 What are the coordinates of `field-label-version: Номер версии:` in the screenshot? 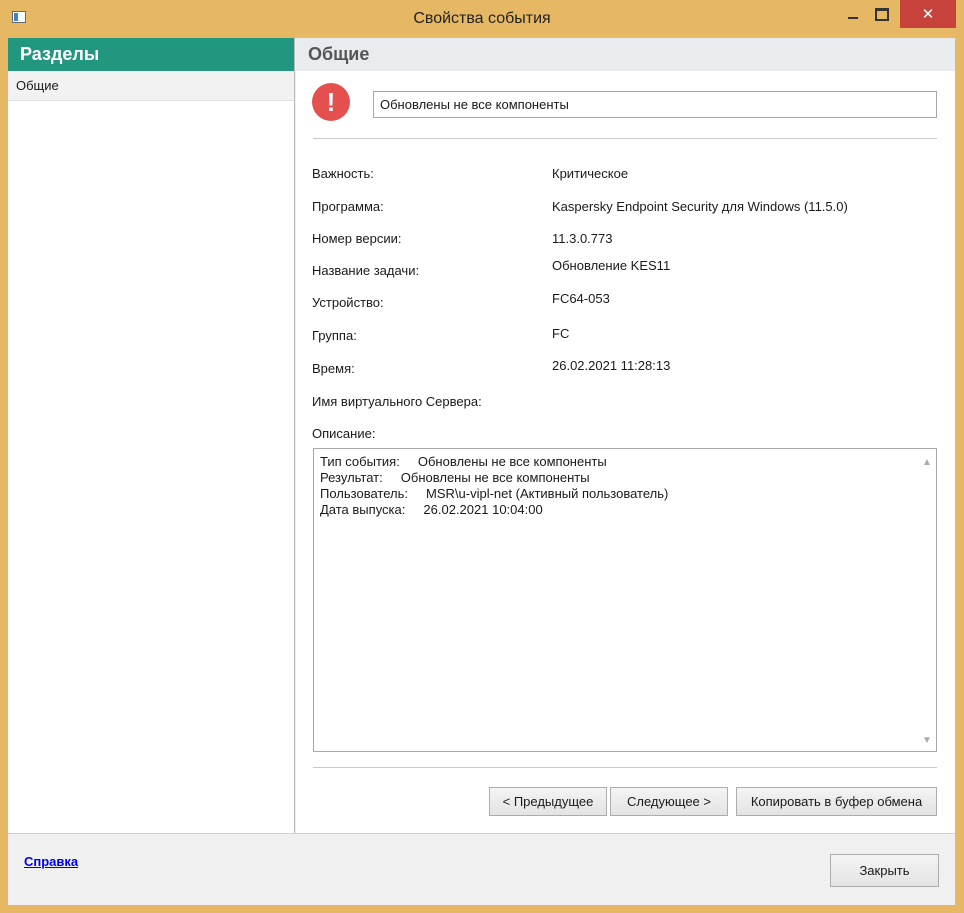 It's located at (357, 238).